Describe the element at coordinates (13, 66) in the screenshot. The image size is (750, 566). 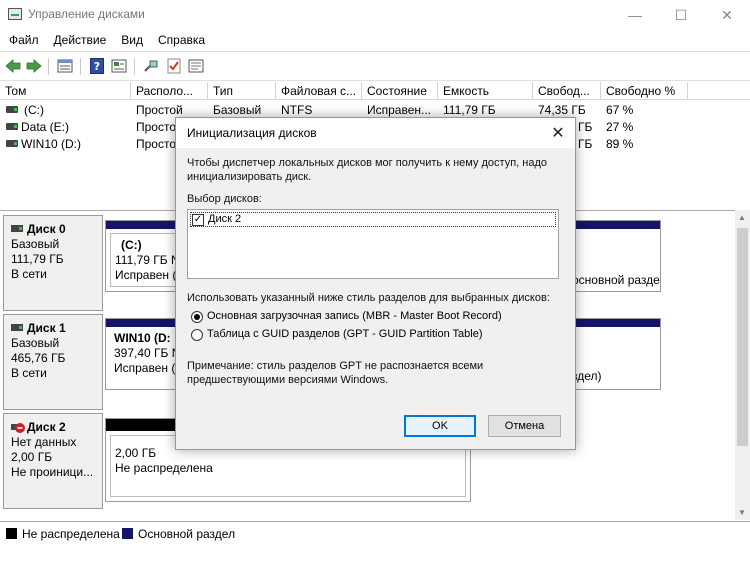
I see `back-arrow-icon` at that location.